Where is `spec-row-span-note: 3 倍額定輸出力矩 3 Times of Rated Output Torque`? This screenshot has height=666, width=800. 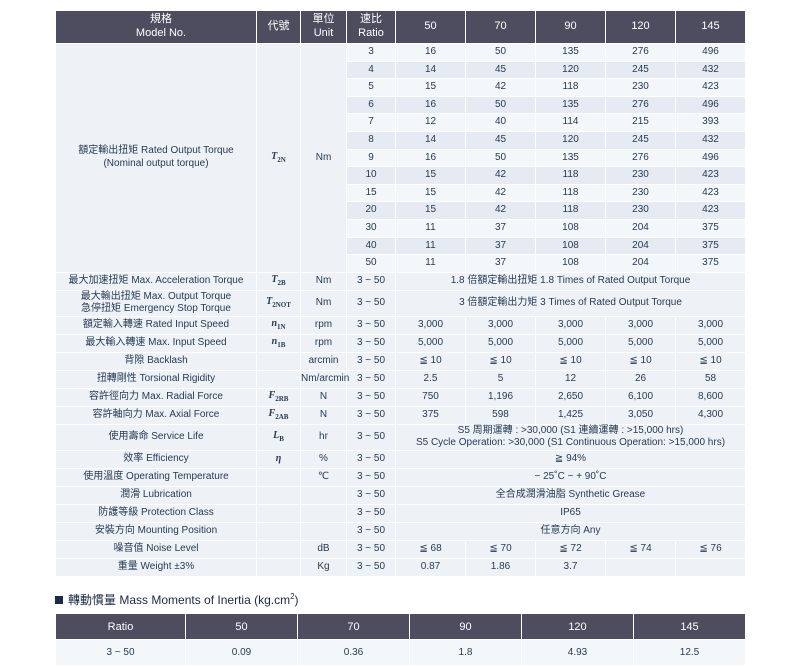
spec-row-span-note: 3 倍額定輸出力矩 3 Times of Rated Output Torque is located at coordinates (570, 303).